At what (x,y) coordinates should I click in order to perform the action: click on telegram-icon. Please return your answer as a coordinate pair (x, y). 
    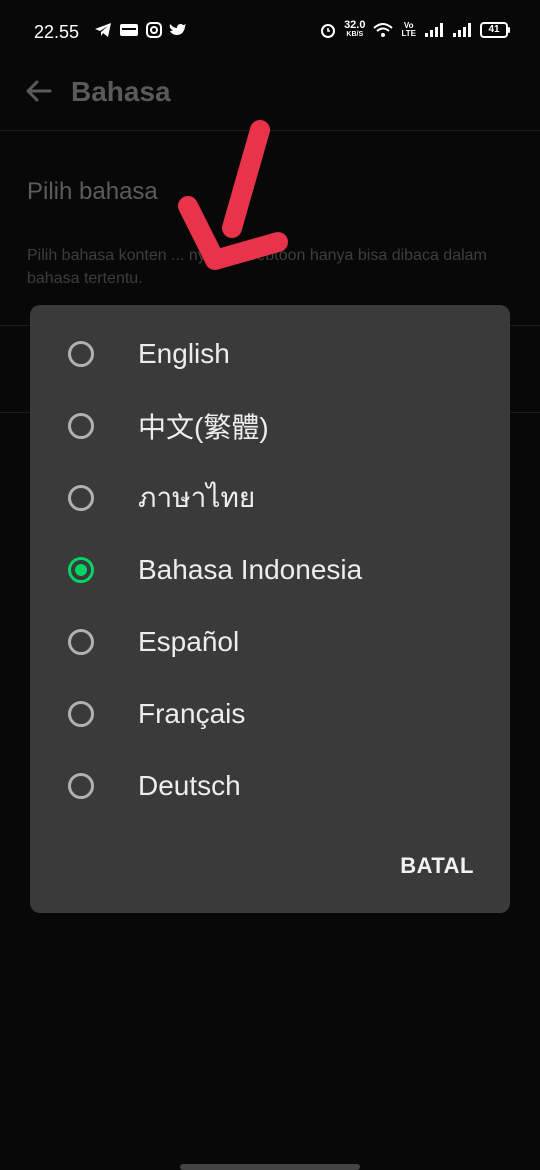
    Looking at the image, I should click on (103, 30).